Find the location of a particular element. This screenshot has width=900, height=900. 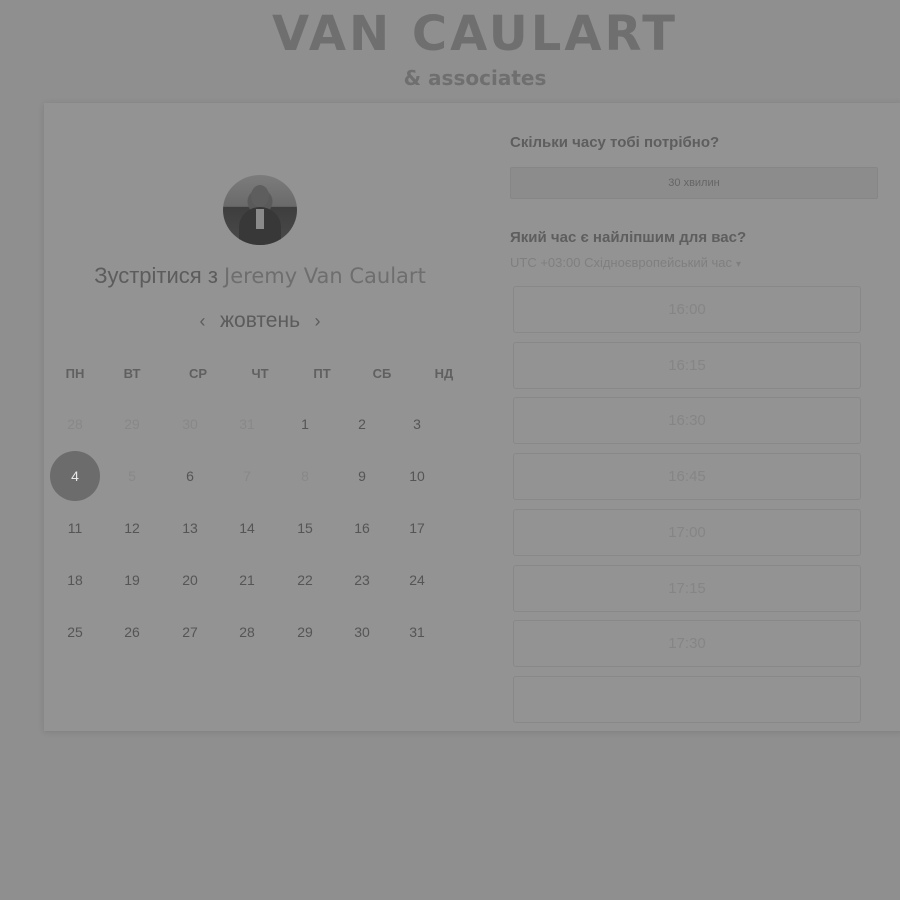

calendar-day: 15 is located at coordinates (305, 528).